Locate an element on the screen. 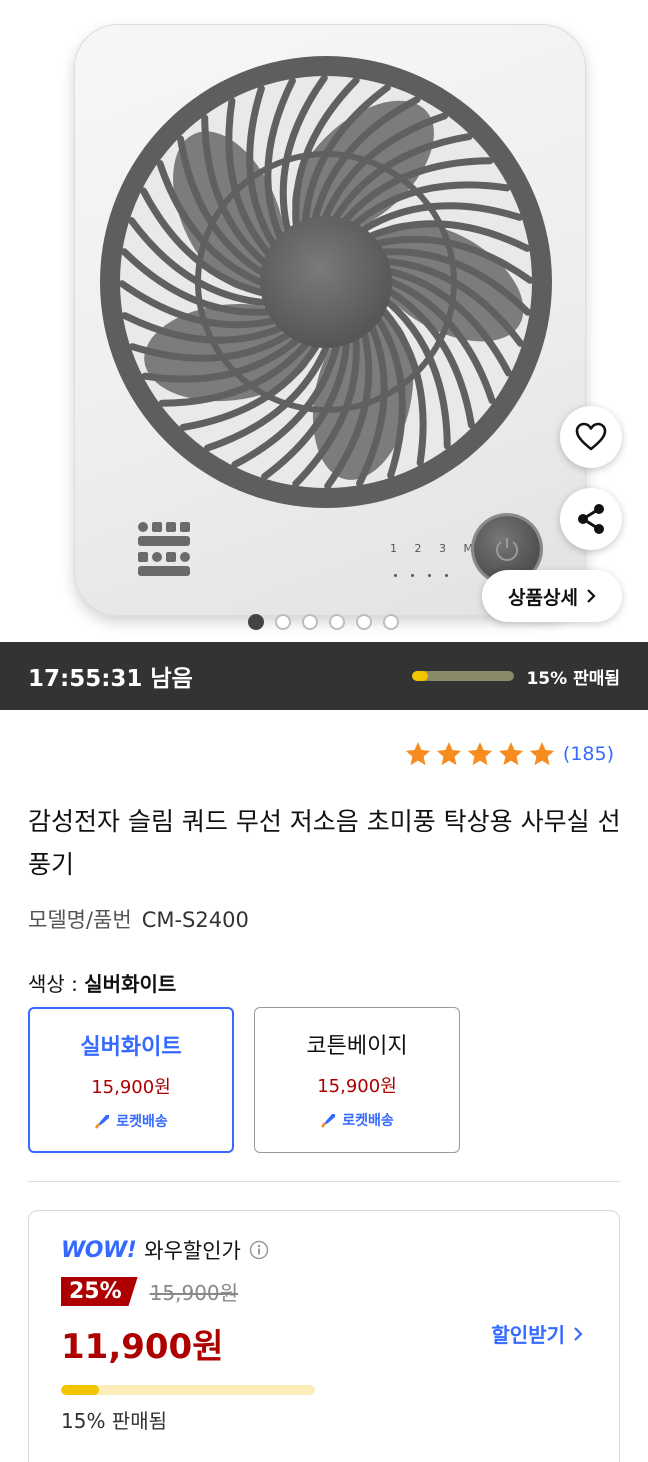 The image size is (648, 1462). model-number: 모델명/품번 CM-S2400 is located at coordinates (138, 919).